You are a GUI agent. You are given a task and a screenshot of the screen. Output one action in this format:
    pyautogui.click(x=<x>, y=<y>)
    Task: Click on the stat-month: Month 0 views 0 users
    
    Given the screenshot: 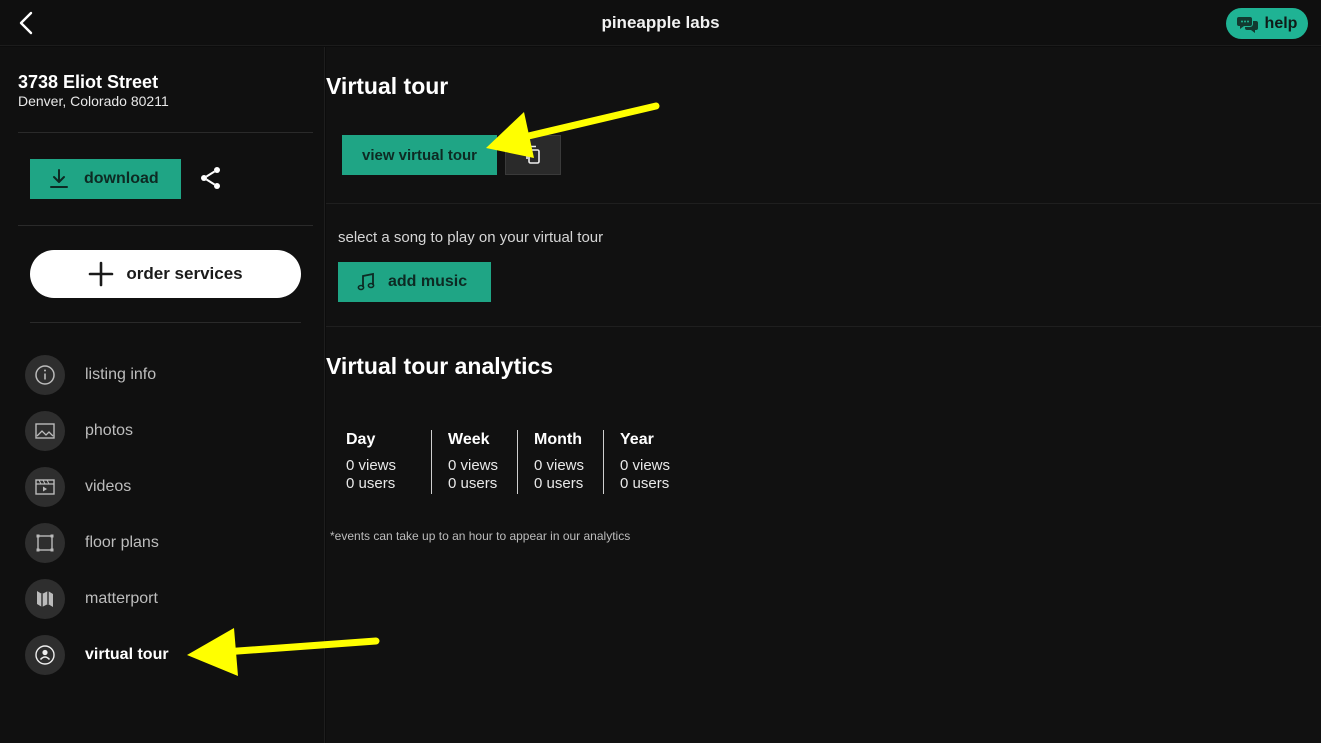 What is the action you would take?
    pyautogui.click(x=561, y=462)
    